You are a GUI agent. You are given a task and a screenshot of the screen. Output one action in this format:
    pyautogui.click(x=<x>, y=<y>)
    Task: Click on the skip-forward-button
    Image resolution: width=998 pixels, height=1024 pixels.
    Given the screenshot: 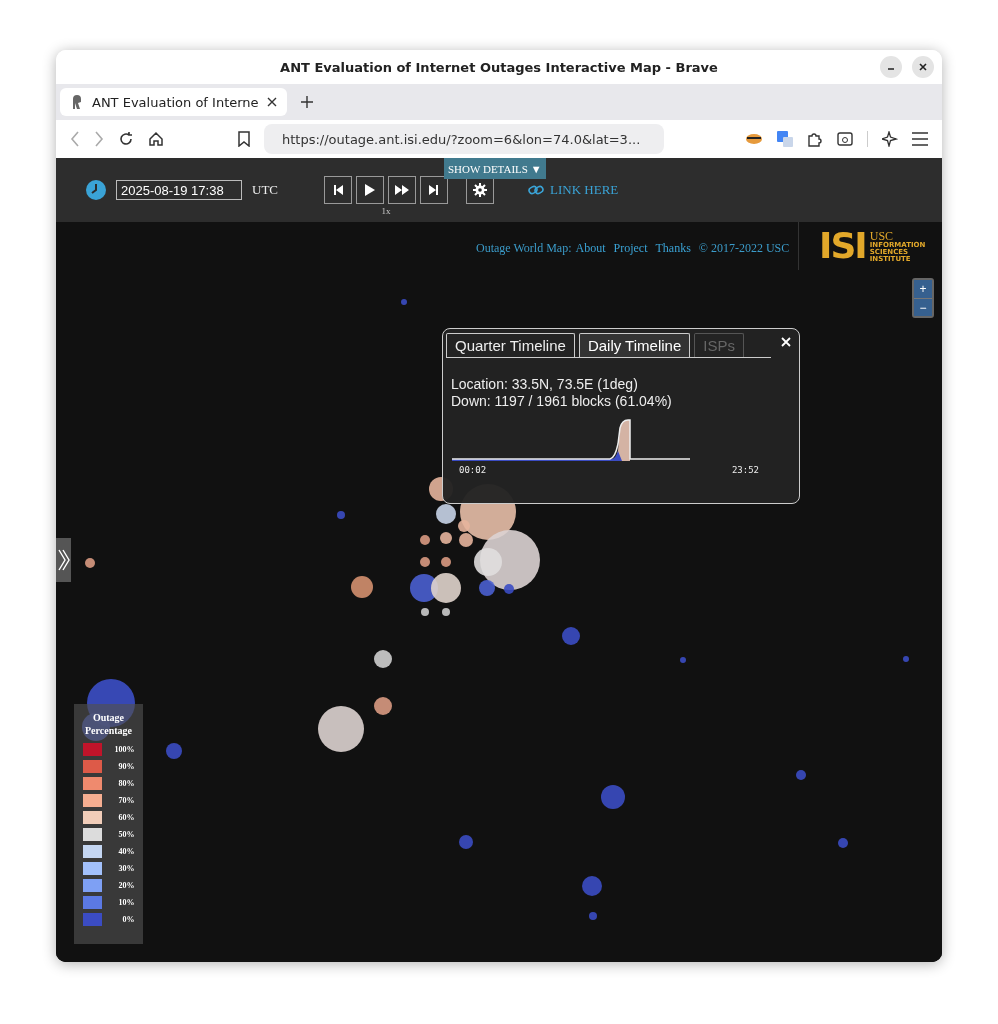 What is the action you would take?
    pyautogui.click(x=434, y=190)
    